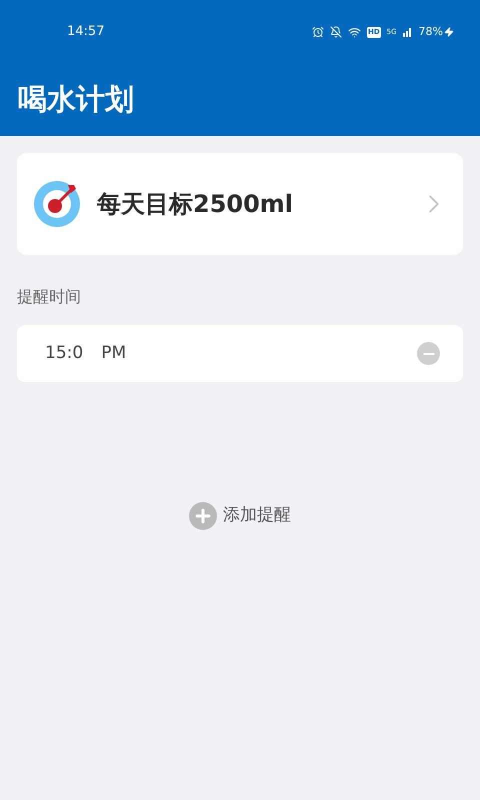 This screenshot has height=800, width=480. Describe the element at coordinates (449, 32) in the screenshot. I see `charging-icon` at that location.